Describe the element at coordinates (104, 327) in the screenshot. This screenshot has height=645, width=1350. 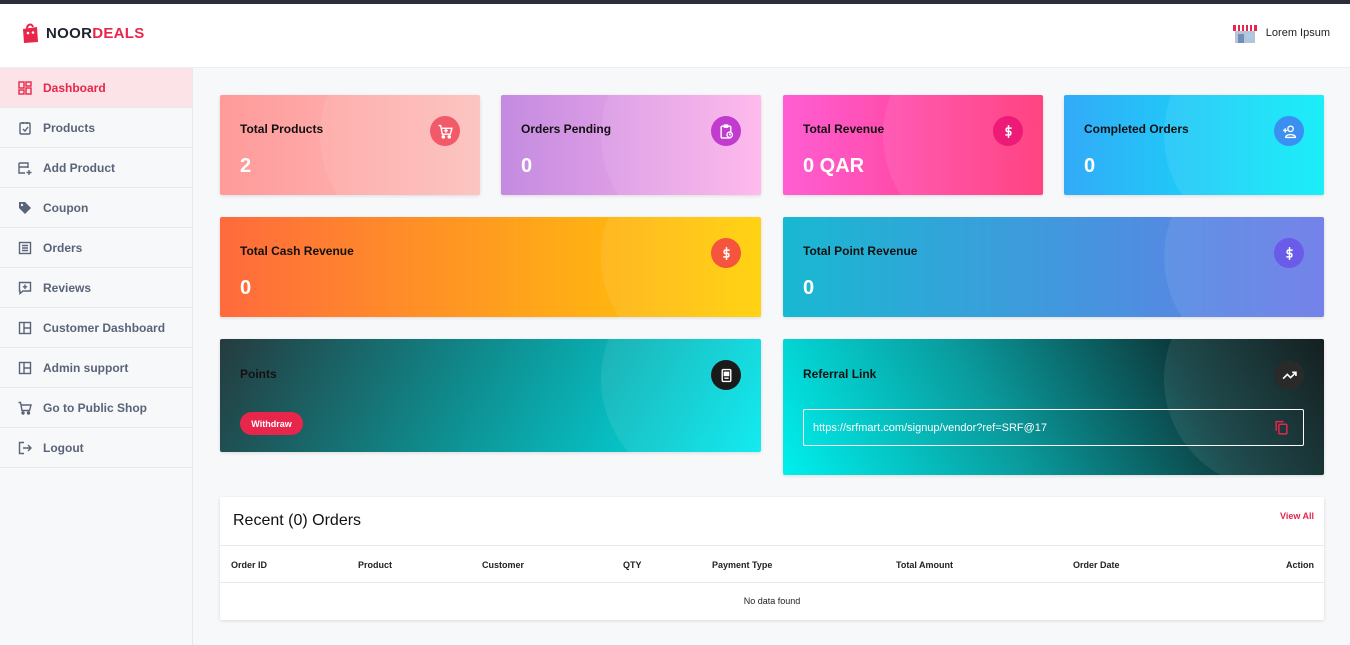
I see `sidebar-item-label: Customer Dashboard` at that location.